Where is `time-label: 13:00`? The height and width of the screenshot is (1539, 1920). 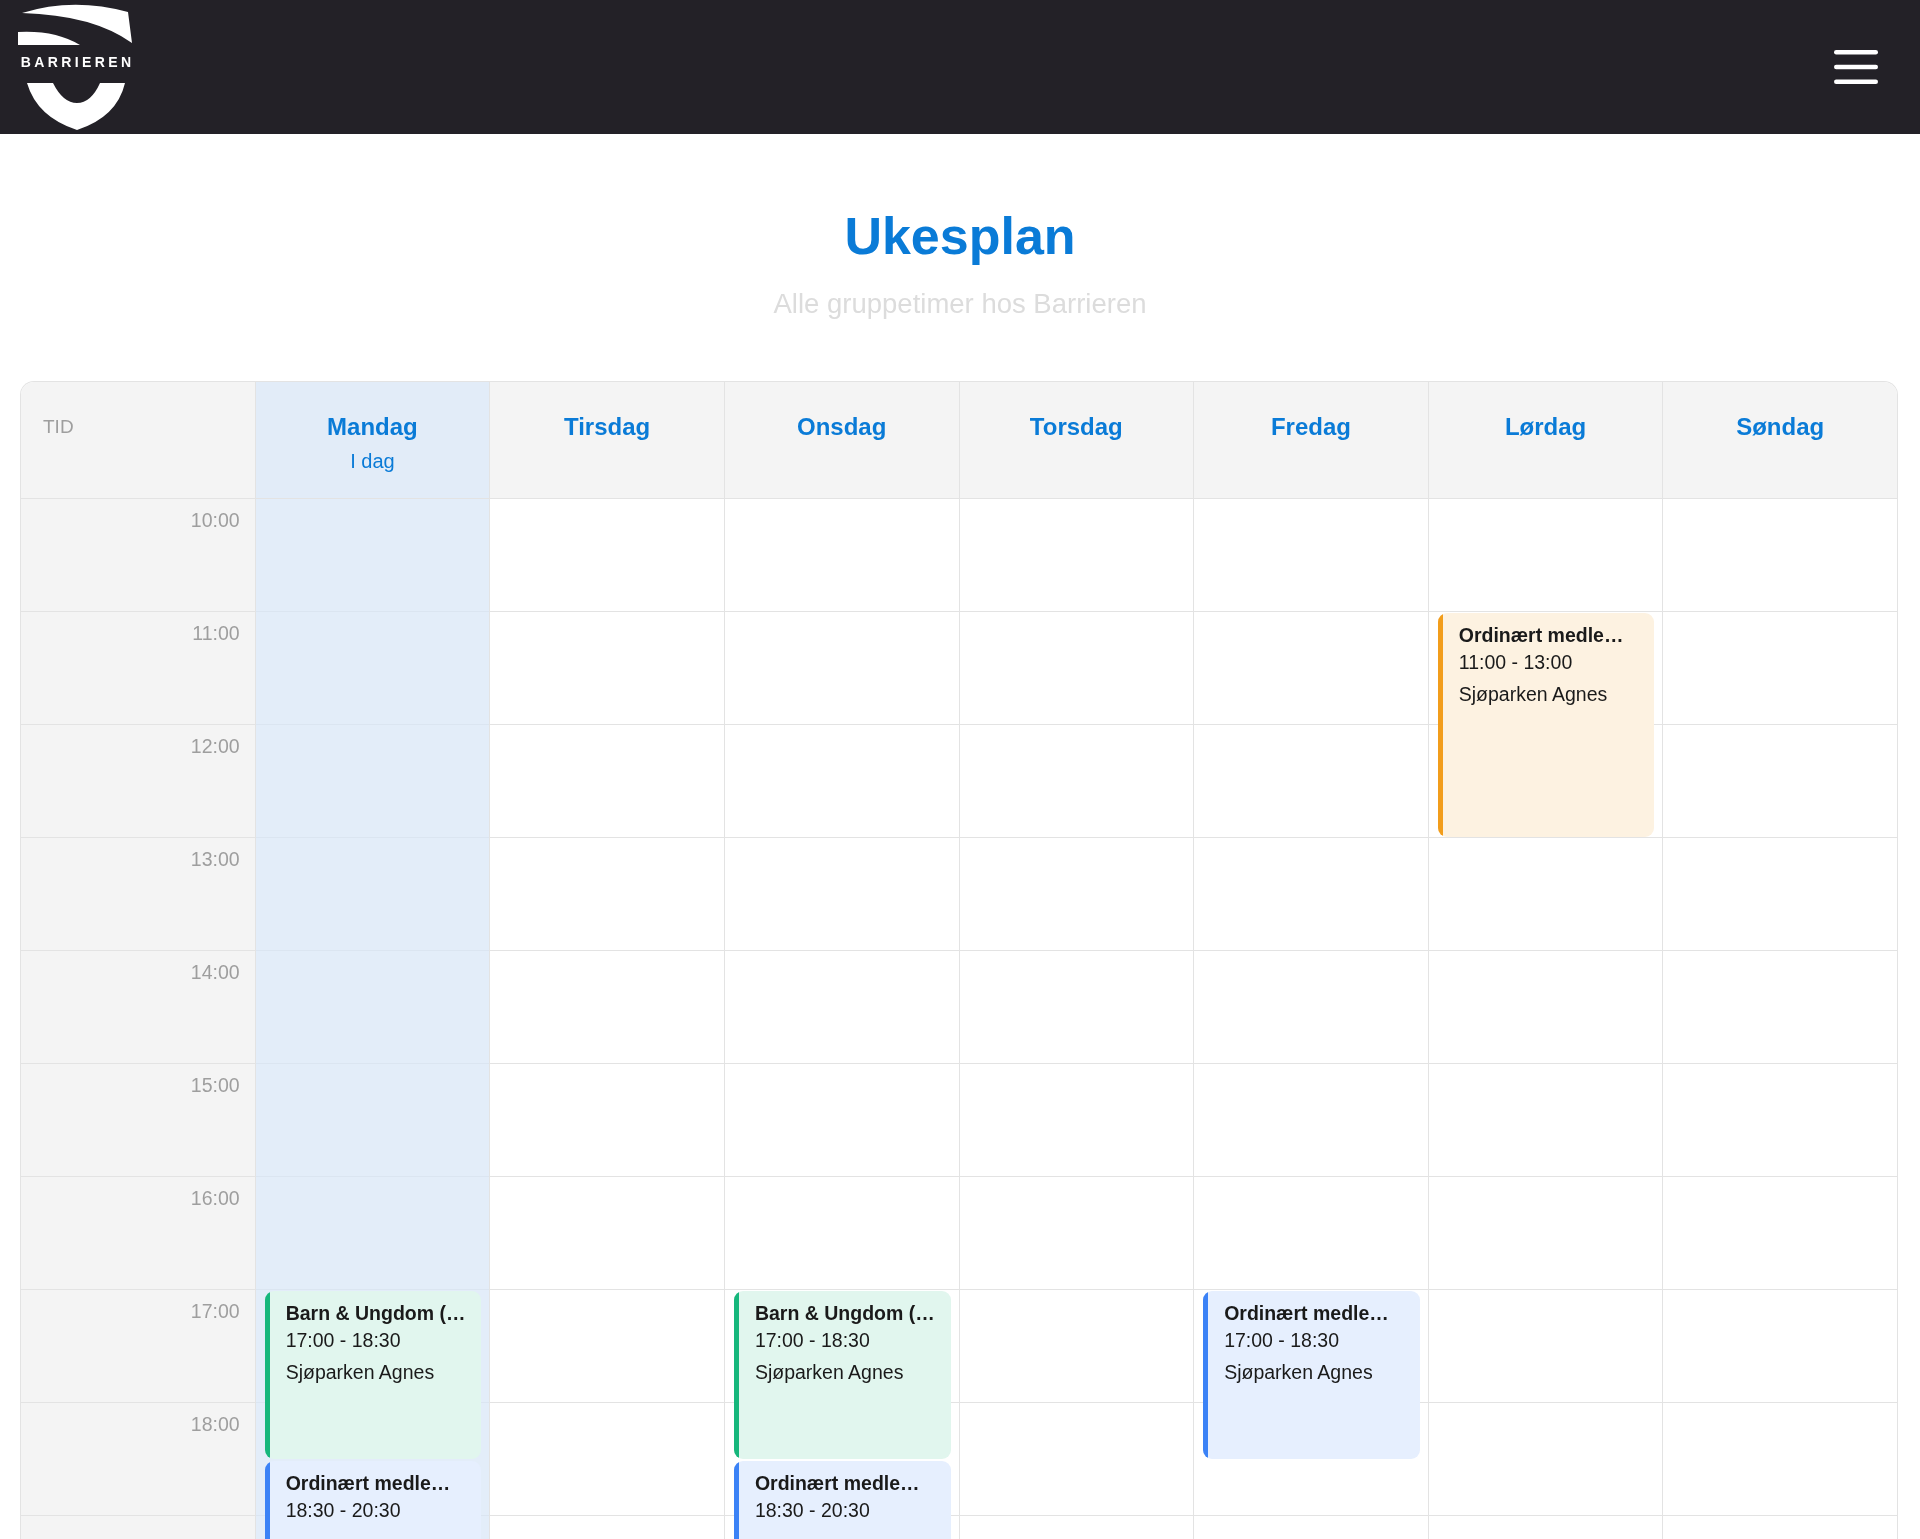 time-label: 13:00 is located at coordinates (215, 859).